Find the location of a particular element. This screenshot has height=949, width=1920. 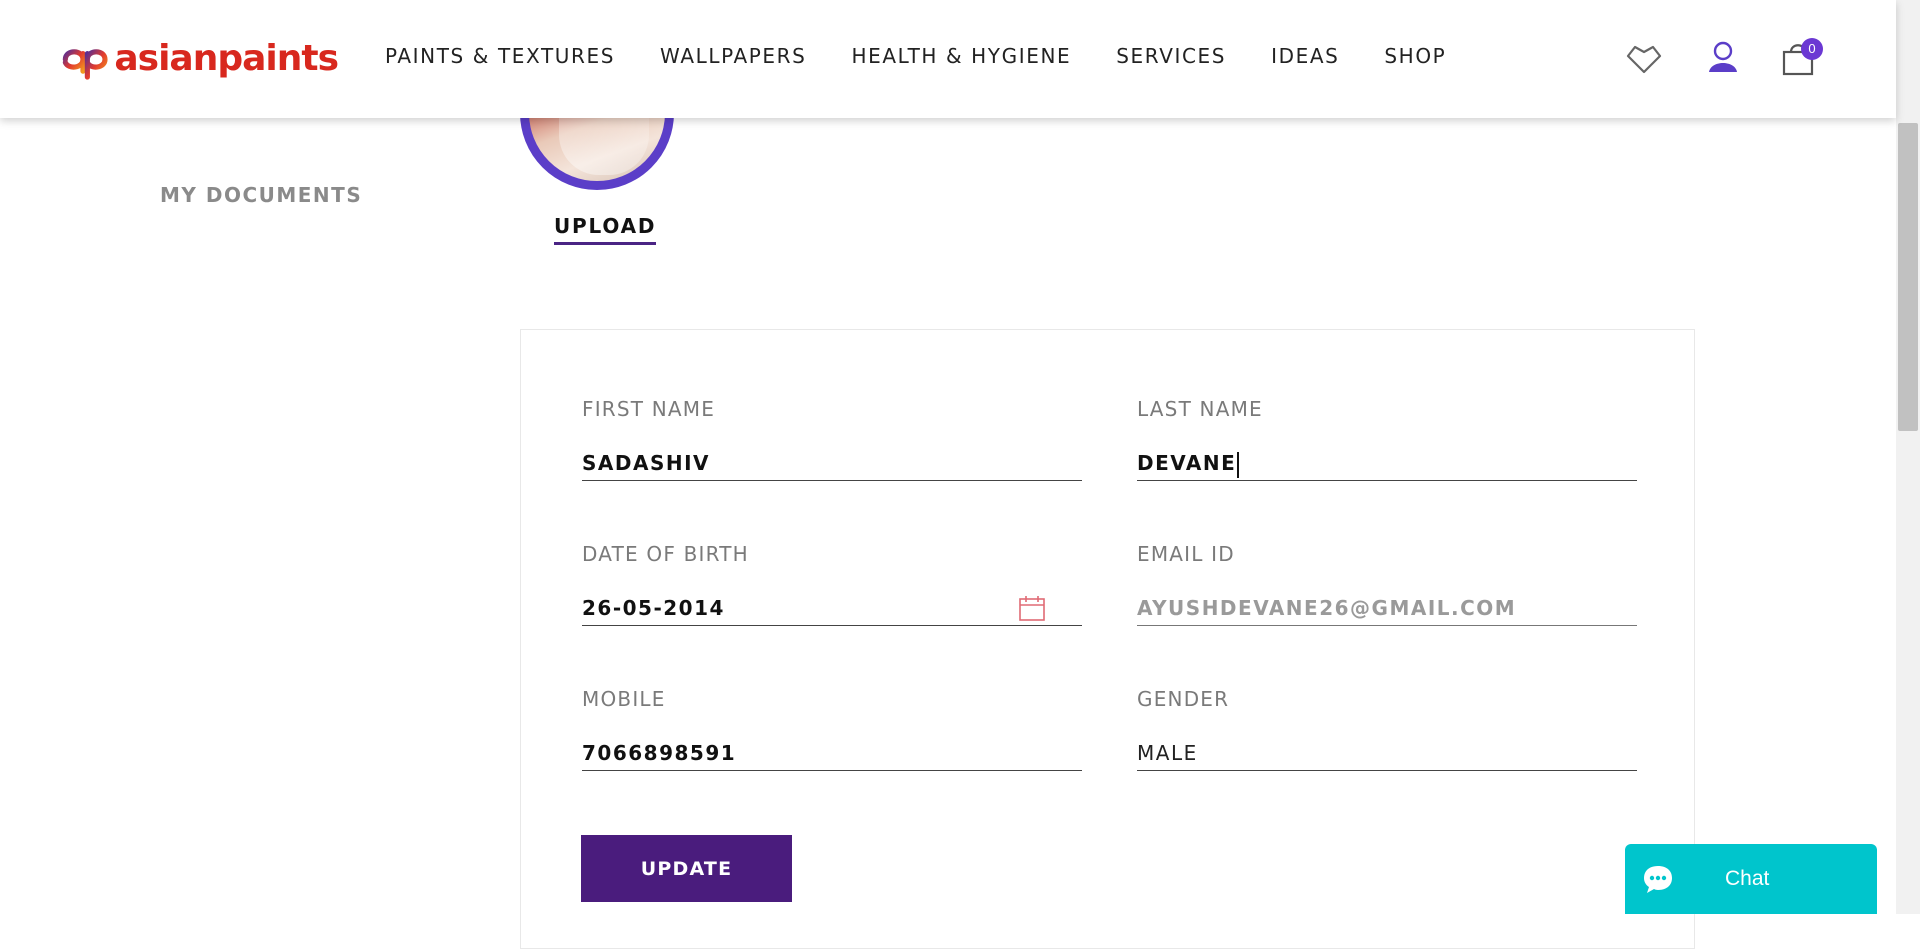

dob-value: 26-05-2014 is located at coordinates (653, 608).